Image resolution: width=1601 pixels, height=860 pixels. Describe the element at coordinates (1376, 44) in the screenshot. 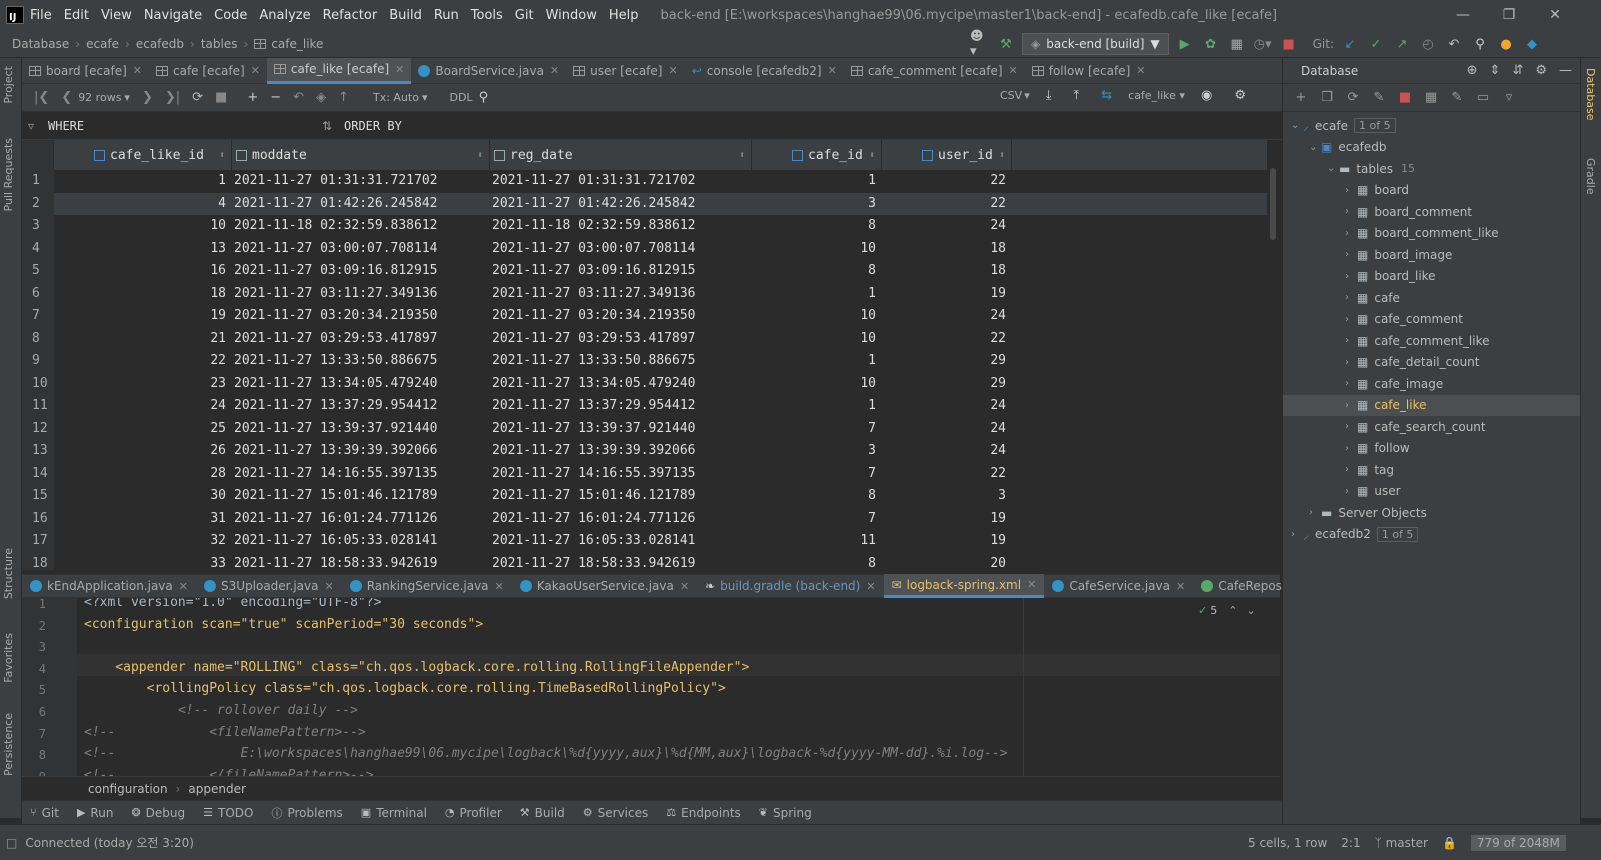

I see `git-commit-icon: ✓` at that location.